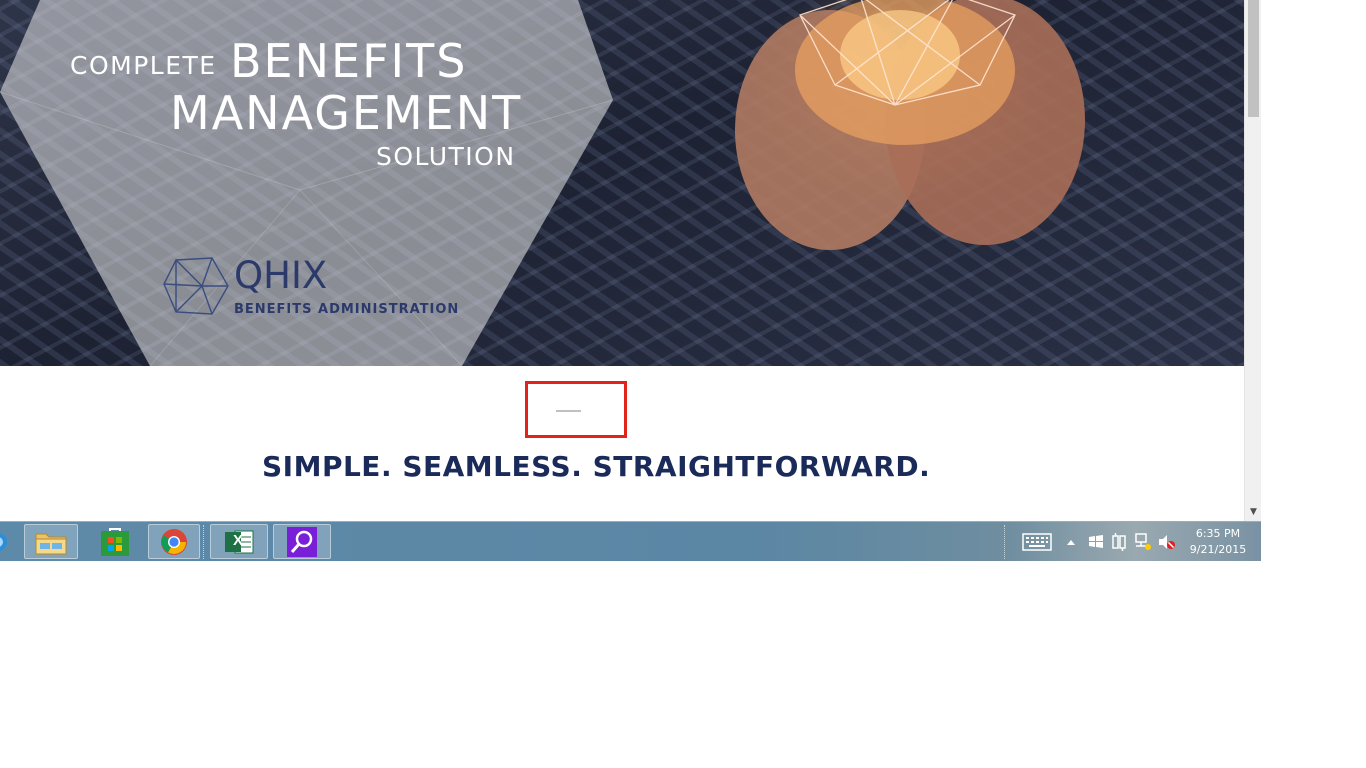  I want to click on taskbar-store, so click(115, 541).